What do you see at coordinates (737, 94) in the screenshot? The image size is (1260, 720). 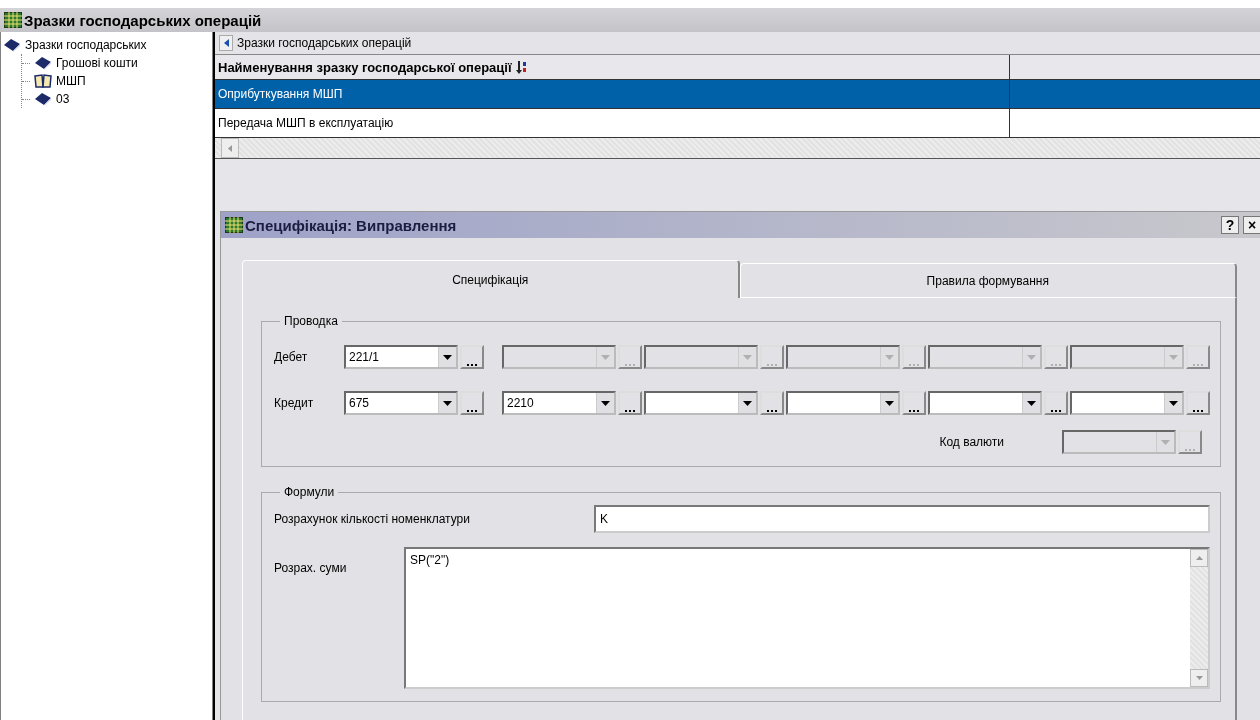 I see `table-row: Оприбуткування МШП` at bounding box center [737, 94].